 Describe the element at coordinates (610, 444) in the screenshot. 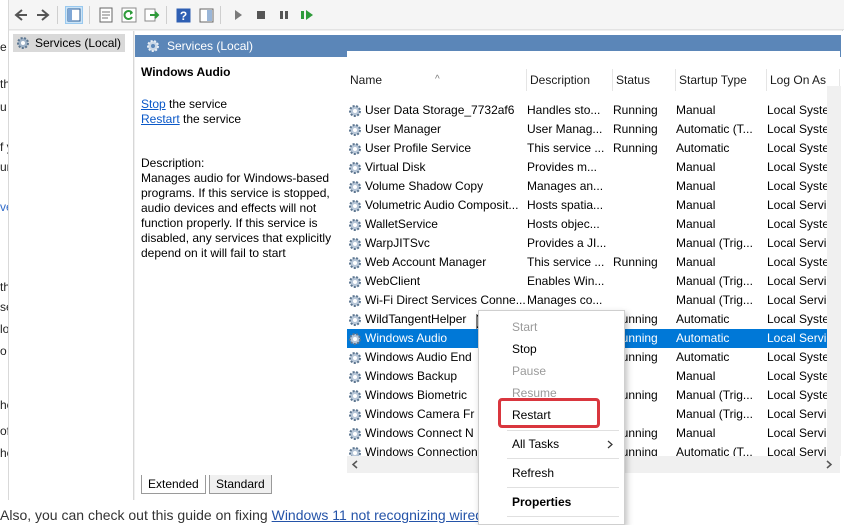

I see `submenu-chevron-icon` at that location.